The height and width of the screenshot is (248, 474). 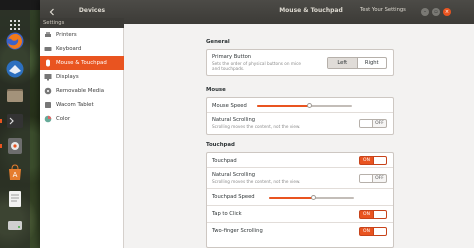 I want to click on sidebar-item-keyboard: Keyboard, so click(x=82, y=49).